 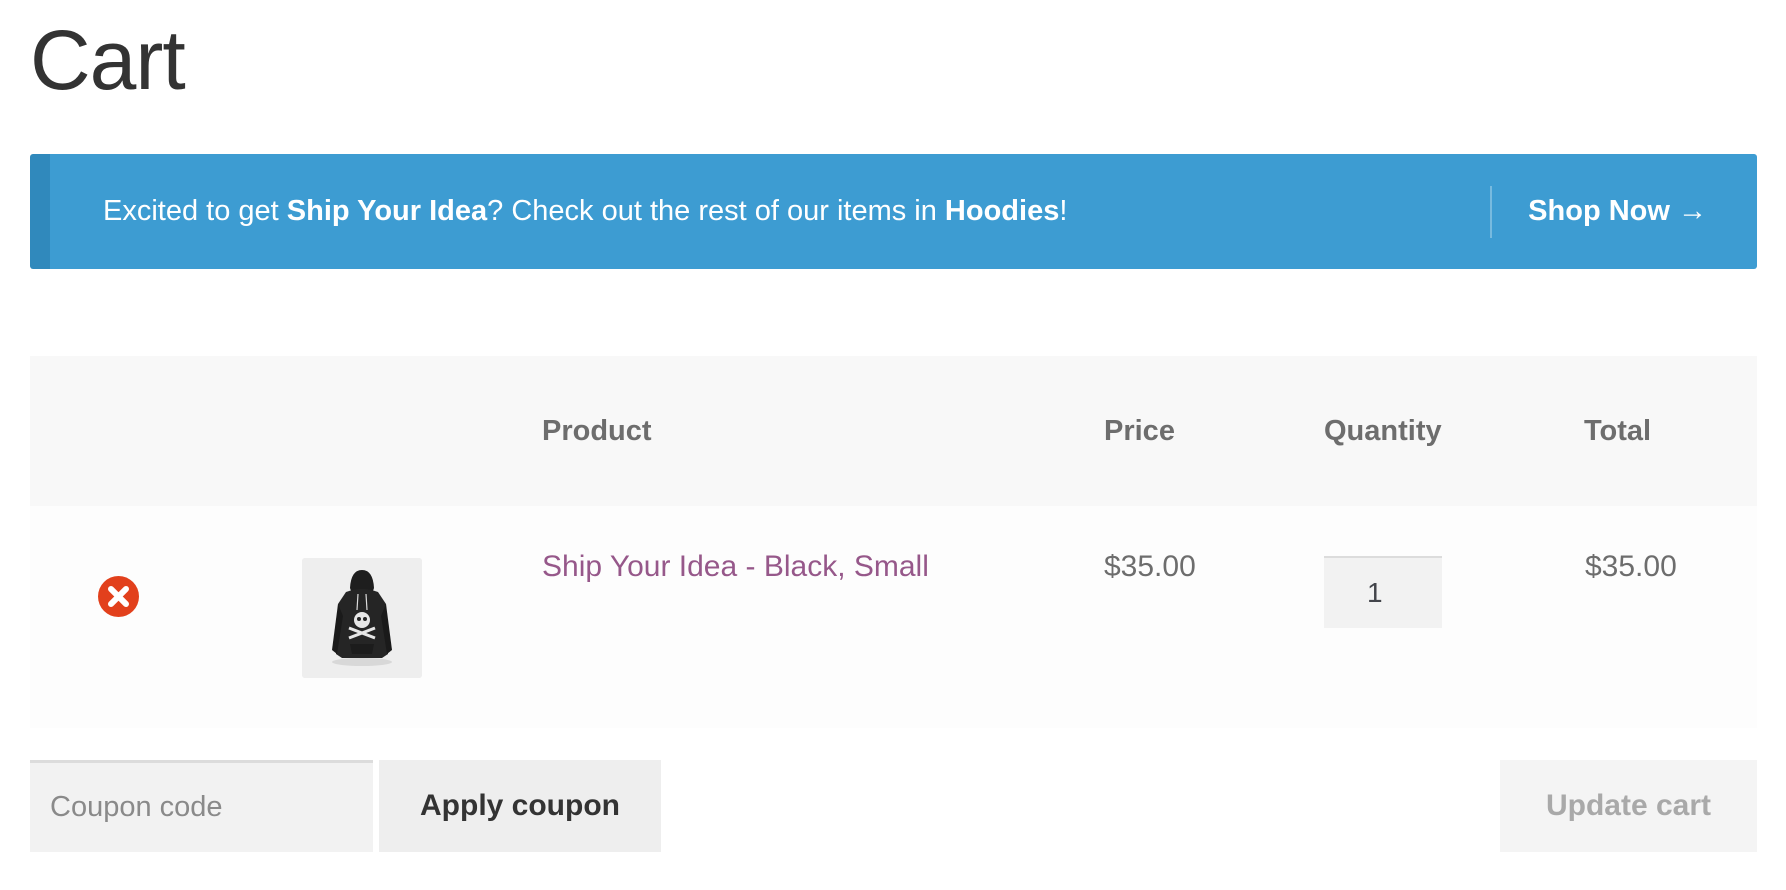 I want to click on black-hoodie-image, so click(x=362, y=618).